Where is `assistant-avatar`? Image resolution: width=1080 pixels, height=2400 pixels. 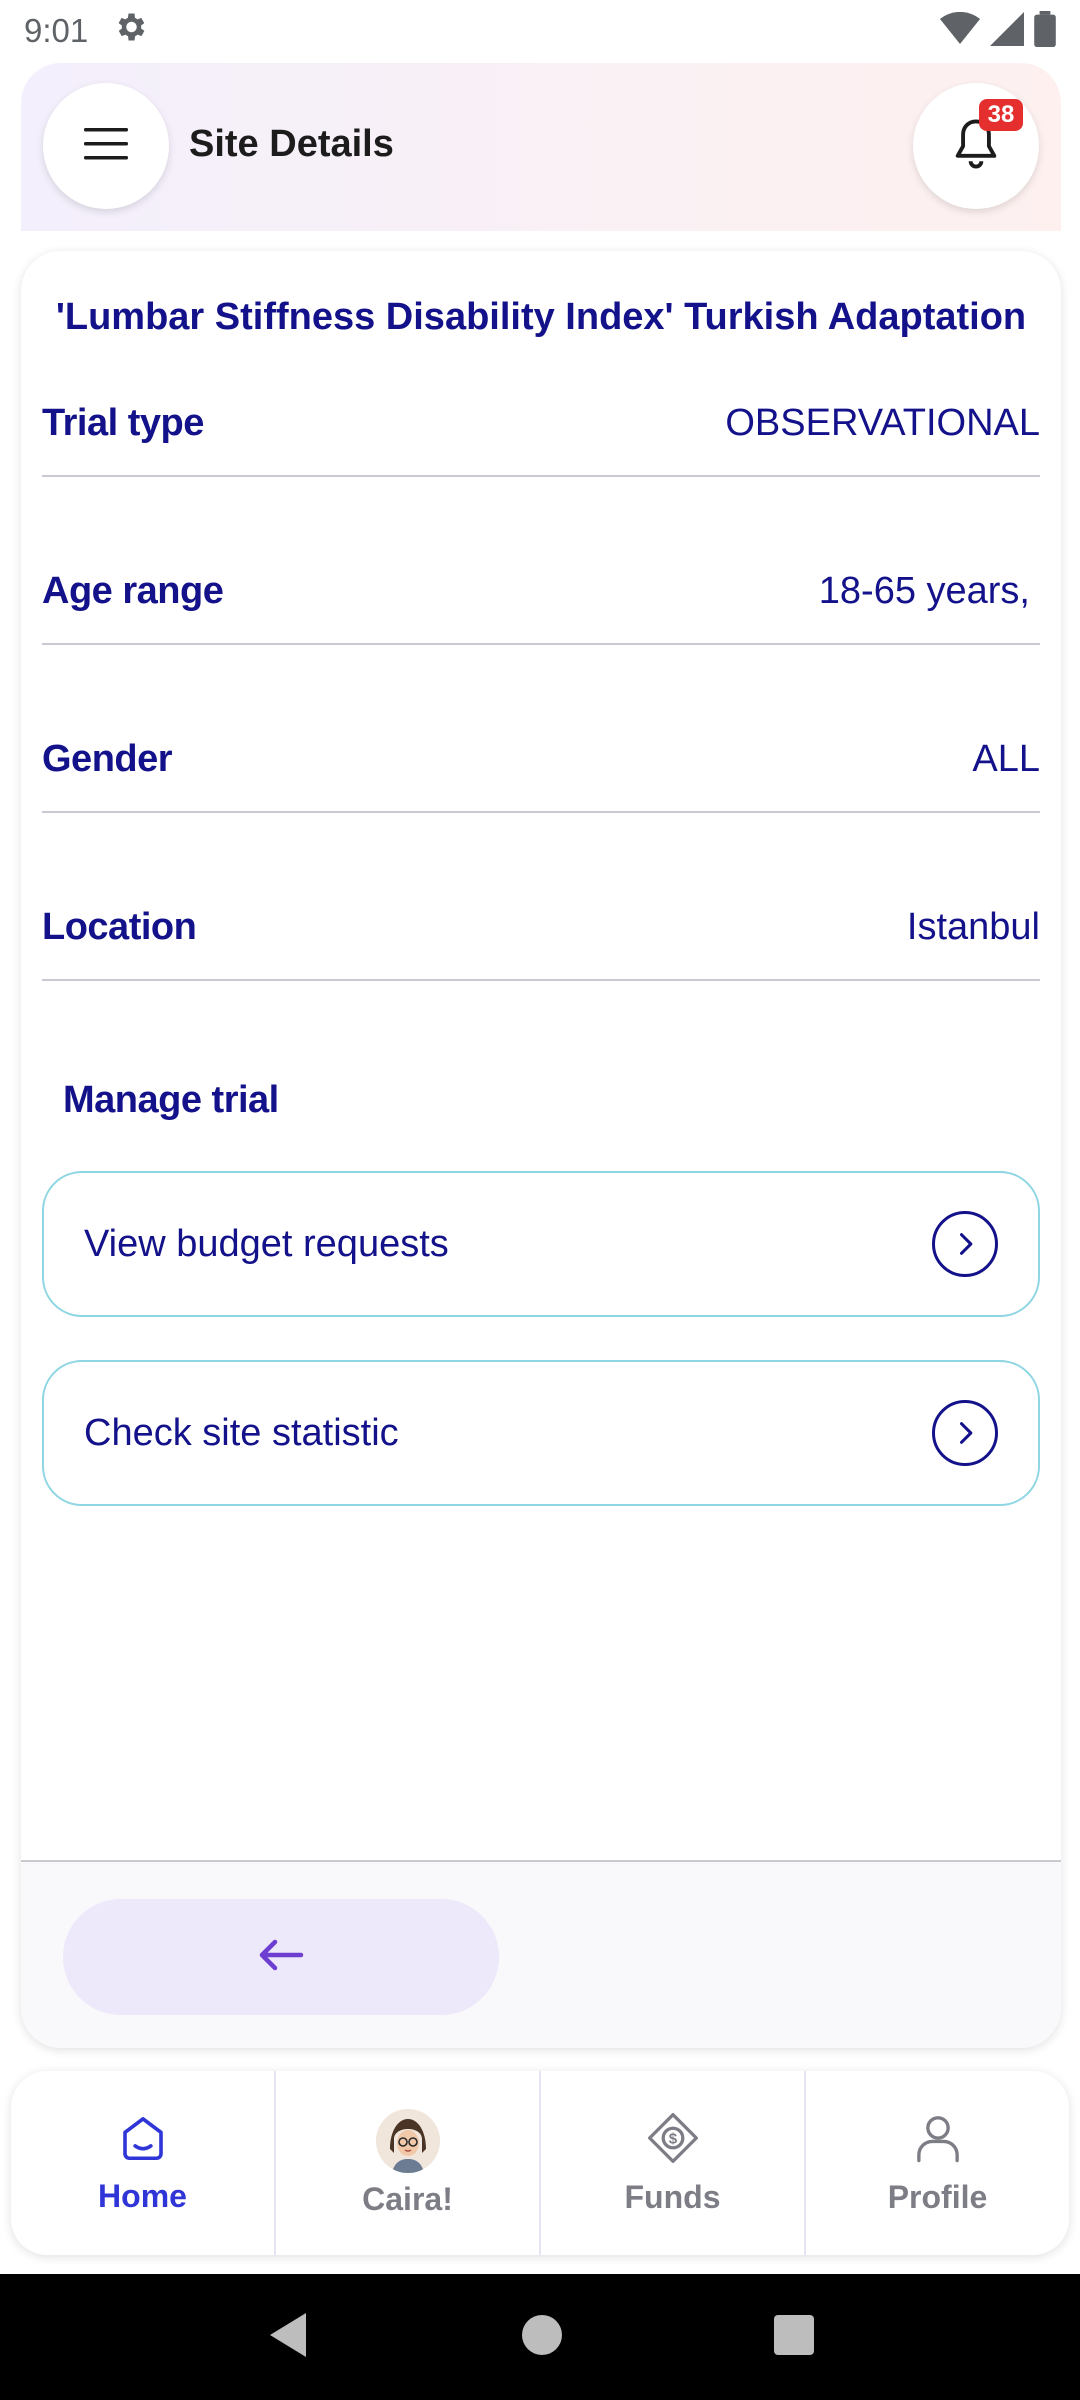
assistant-avatar is located at coordinates (407, 2140).